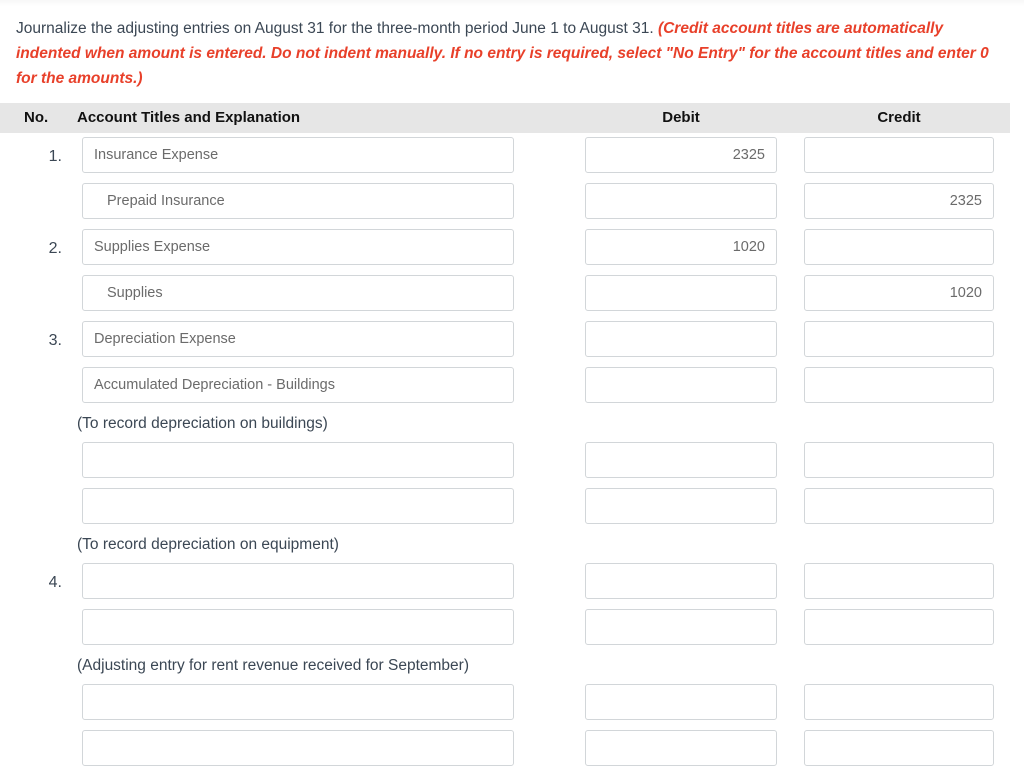 The height and width of the screenshot is (771, 1024). I want to click on column-header-account: Account Titles and Explanation, so click(189, 117).